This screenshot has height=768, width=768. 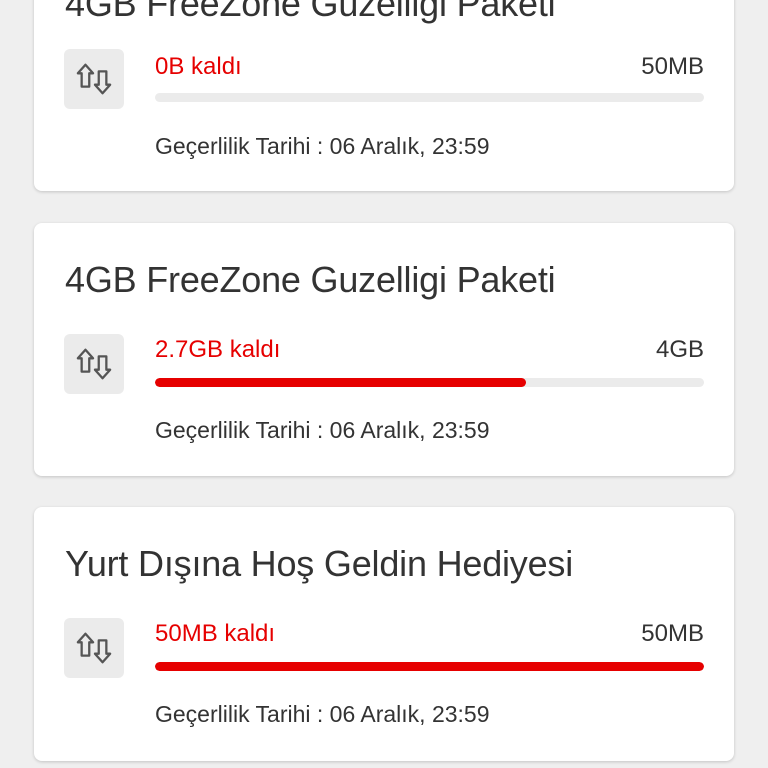 What do you see at coordinates (218, 349) in the screenshot?
I see `remaining-amount: 2.7GB kaldı` at bounding box center [218, 349].